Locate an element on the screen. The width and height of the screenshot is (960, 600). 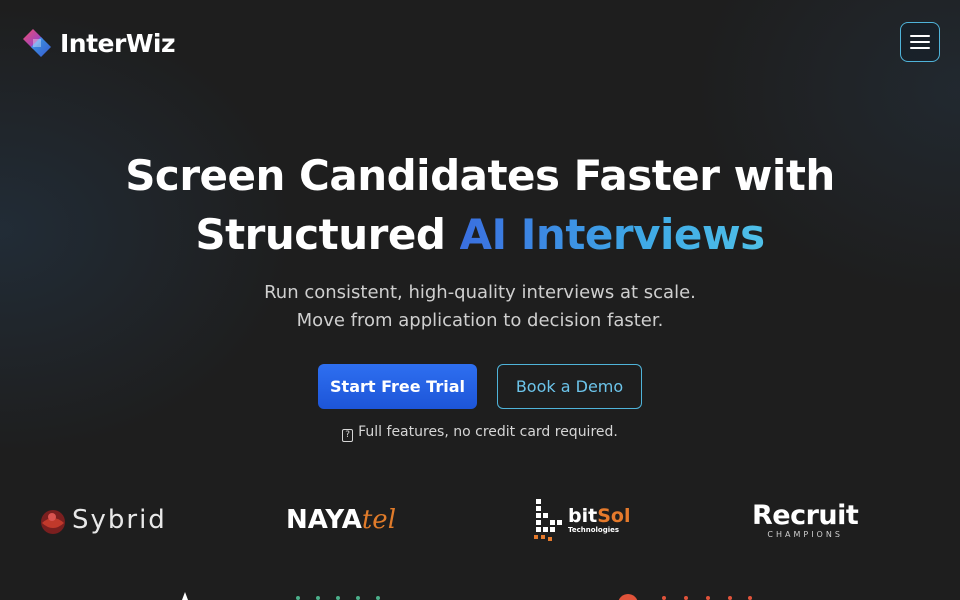
bitsol-logo: bitSol Technologies is located at coordinates (581, 520).